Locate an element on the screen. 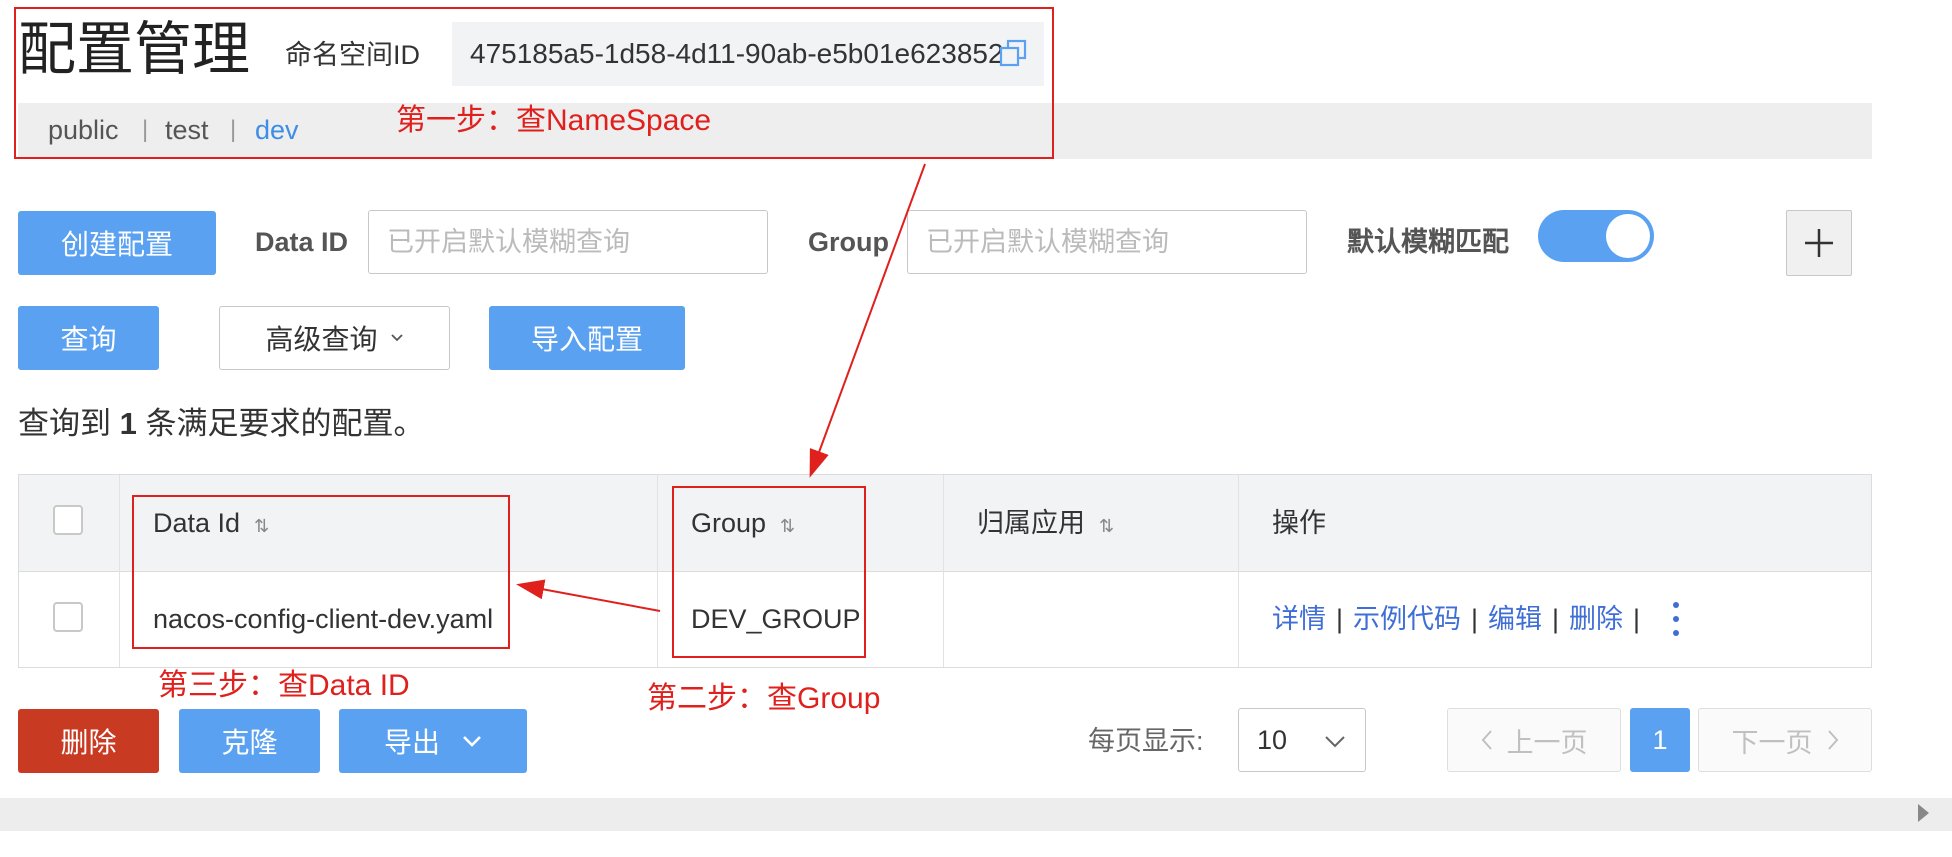 The width and height of the screenshot is (1952, 857). arrow-group-to-dataid is located at coordinates (588, 595).